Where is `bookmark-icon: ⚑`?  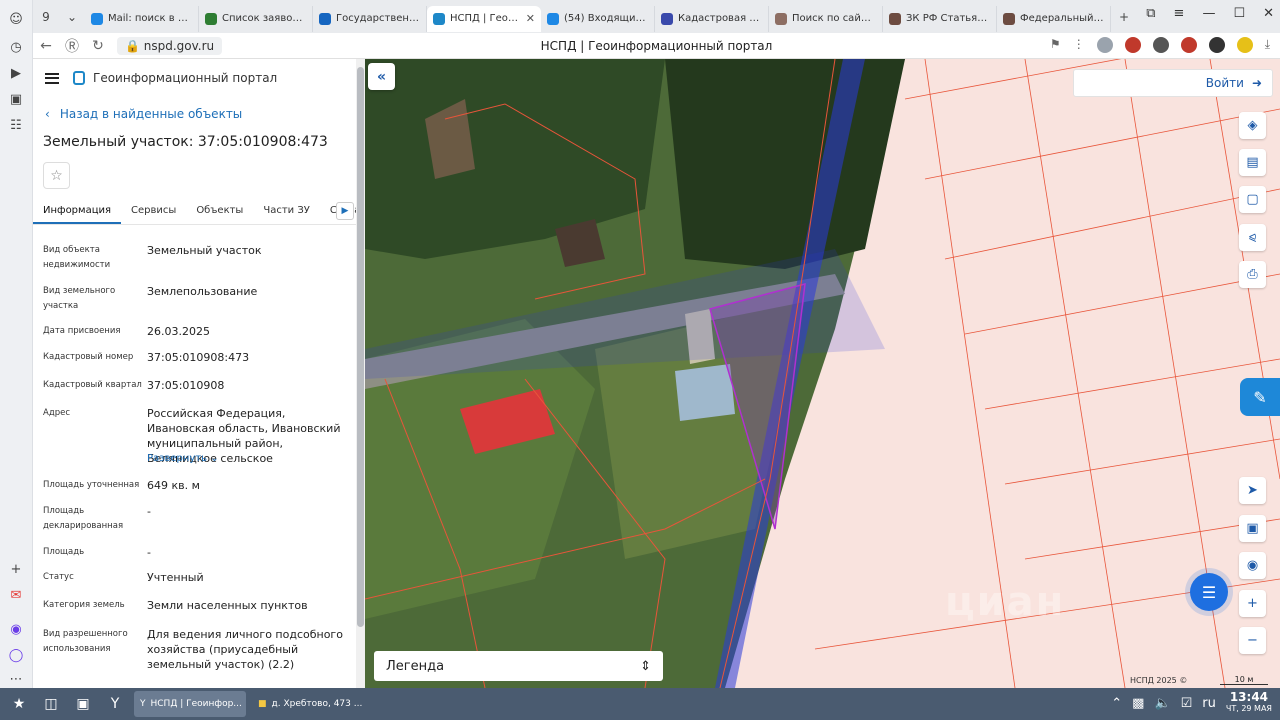 bookmark-icon: ⚑ is located at coordinates (1055, 45).